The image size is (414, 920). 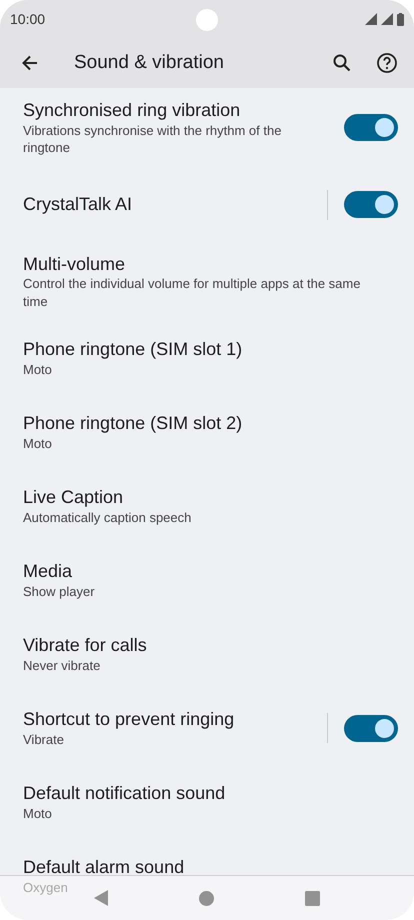 I want to click on search-icon, so click(x=342, y=63).